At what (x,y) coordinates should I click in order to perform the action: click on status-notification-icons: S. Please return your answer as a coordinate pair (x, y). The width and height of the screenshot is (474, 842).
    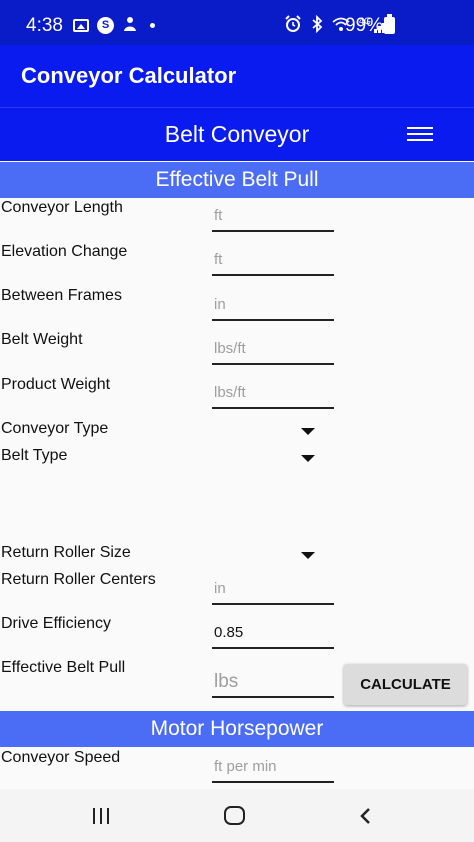
    Looking at the image, I should click on (114, 25).